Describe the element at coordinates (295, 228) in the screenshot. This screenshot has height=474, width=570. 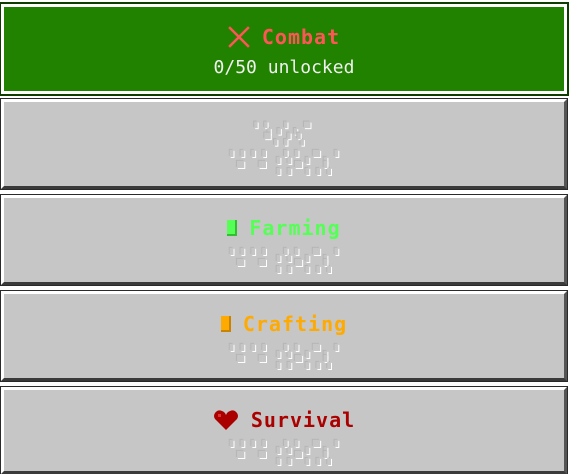
I see `category-title: Farming` at that location.